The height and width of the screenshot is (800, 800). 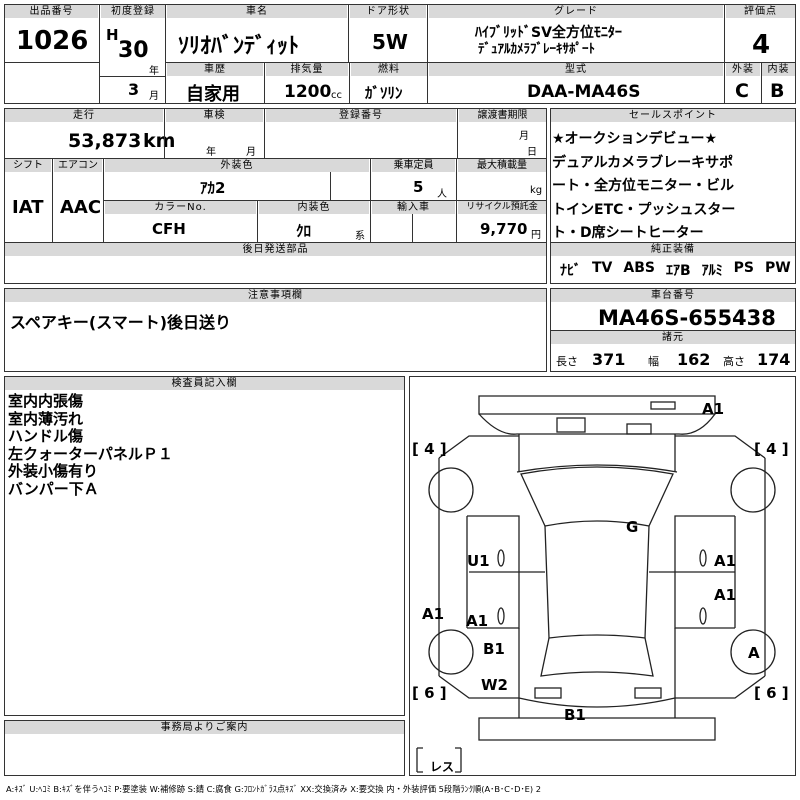 What do you see at coordinates (304, 231) in the screenshot?
I see `int-color: ｸﾛ` at bounding box center [304, 231].